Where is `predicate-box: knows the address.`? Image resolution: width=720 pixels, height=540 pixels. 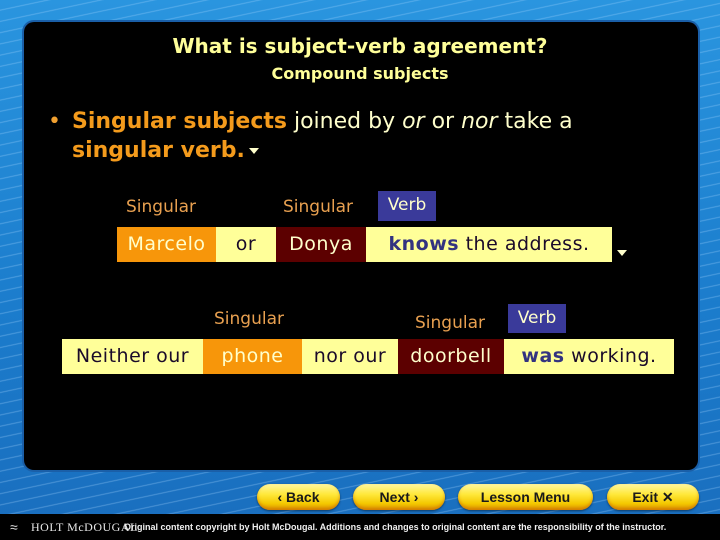
predicate-box: knows the address. is located at coordinates (489, 244).